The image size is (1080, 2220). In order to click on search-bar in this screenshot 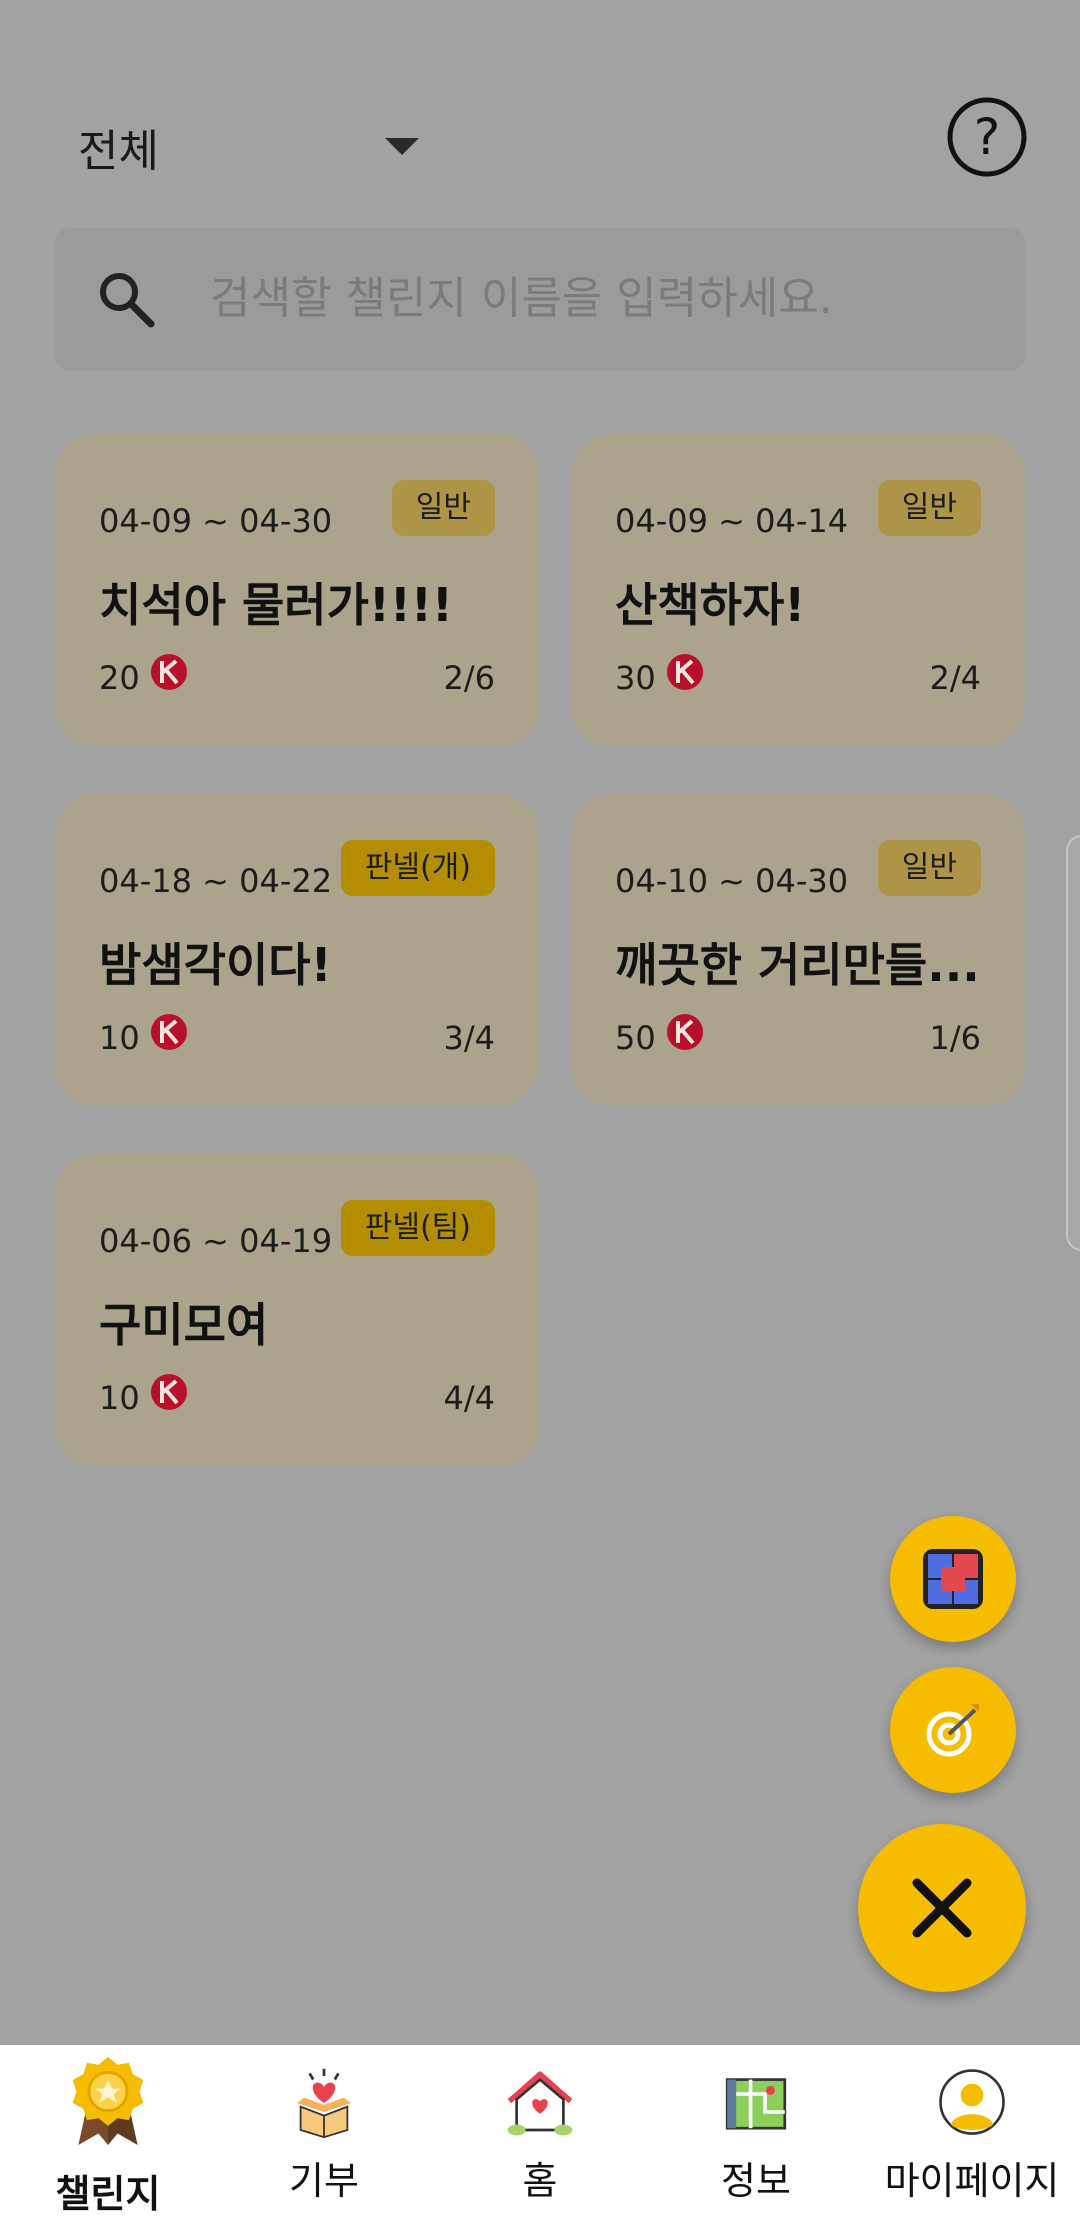, I will do `click(540, 299)`.